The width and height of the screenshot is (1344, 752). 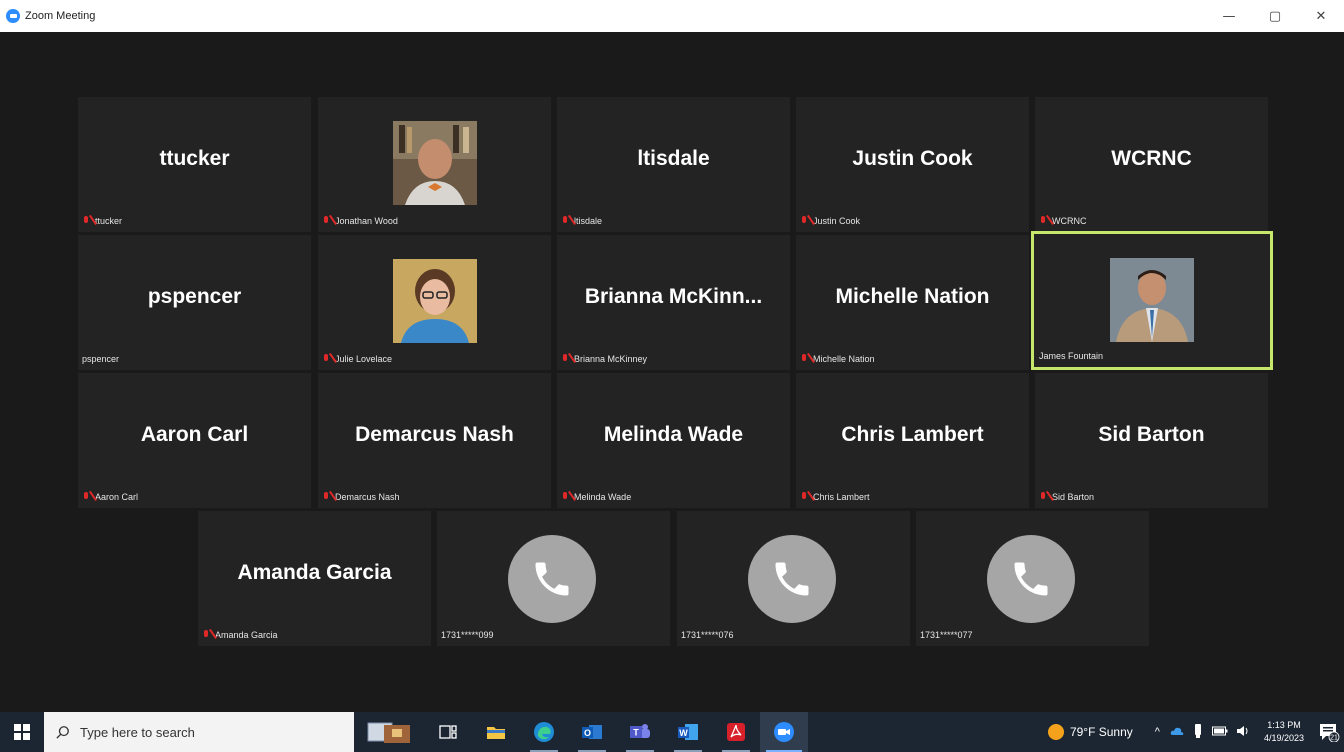 I want to click on phone-participant-tile: 1731*****077, so click(x=1032, y=578).